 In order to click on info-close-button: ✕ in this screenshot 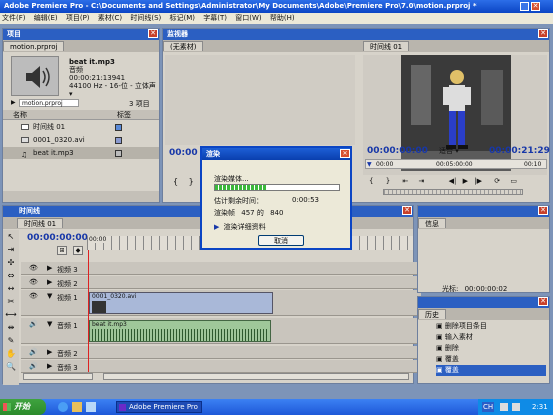, I will do `click(543, 210)`.